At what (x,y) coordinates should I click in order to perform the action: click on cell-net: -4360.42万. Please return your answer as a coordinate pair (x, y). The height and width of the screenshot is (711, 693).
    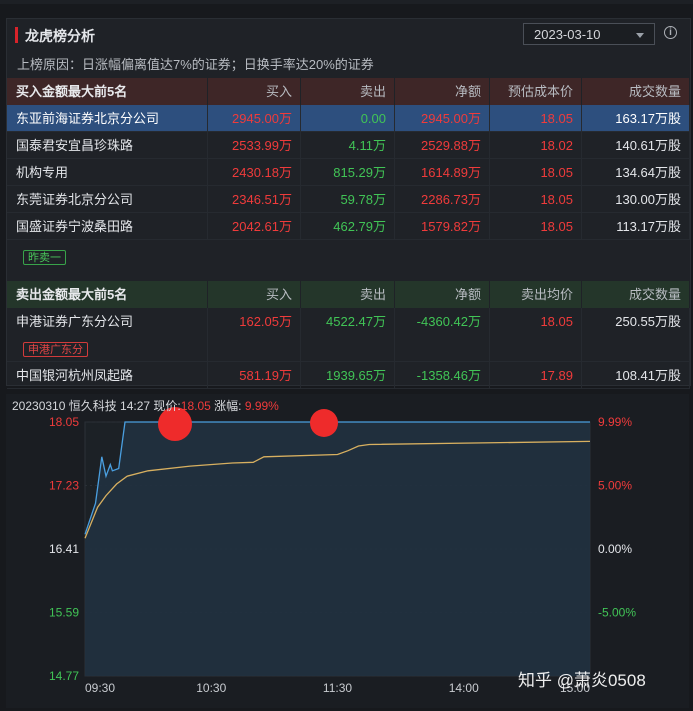
    Looking at the image, I should click on (442, 335).